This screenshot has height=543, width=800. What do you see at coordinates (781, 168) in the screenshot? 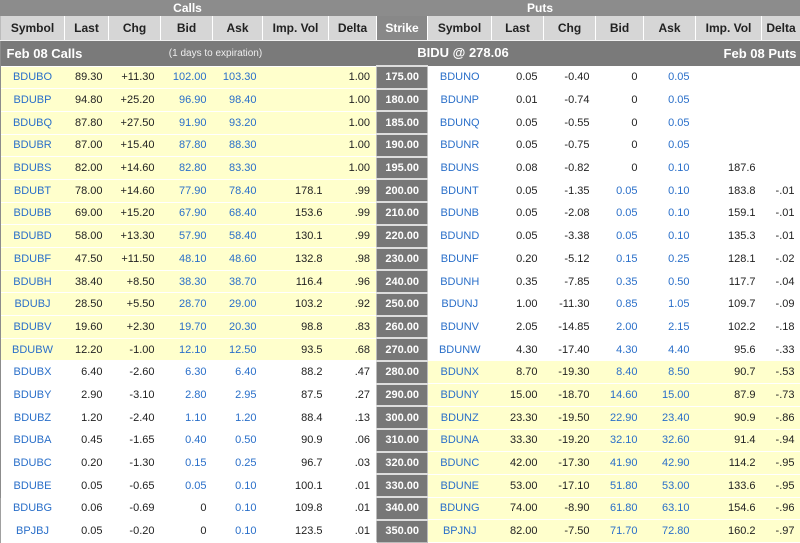
I see `put-delta` at bounding box center [781, 168].